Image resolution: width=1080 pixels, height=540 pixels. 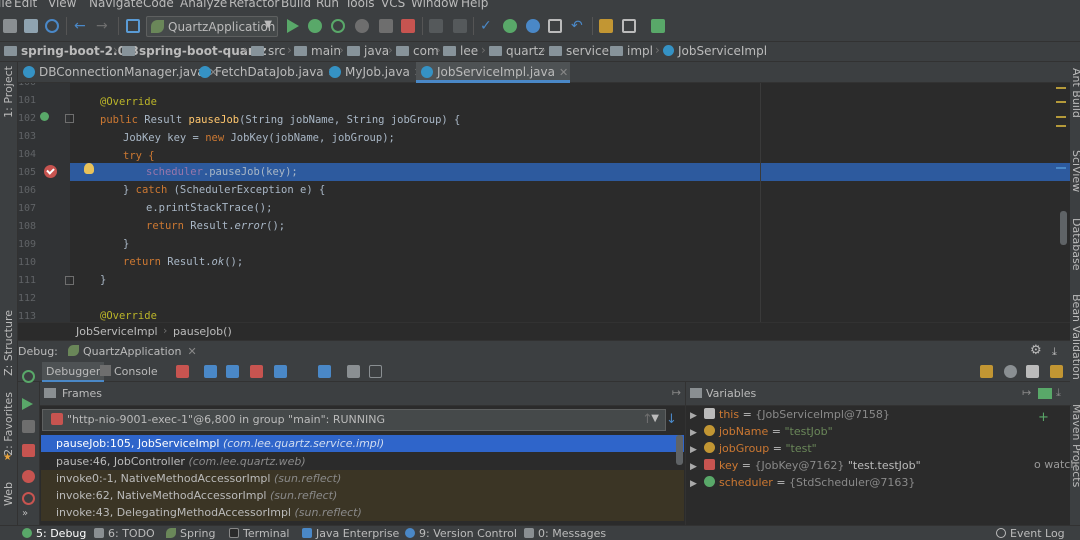 I want to click on tool-window-maven-projects: Maven Projects, so click(x=1075, y=445).